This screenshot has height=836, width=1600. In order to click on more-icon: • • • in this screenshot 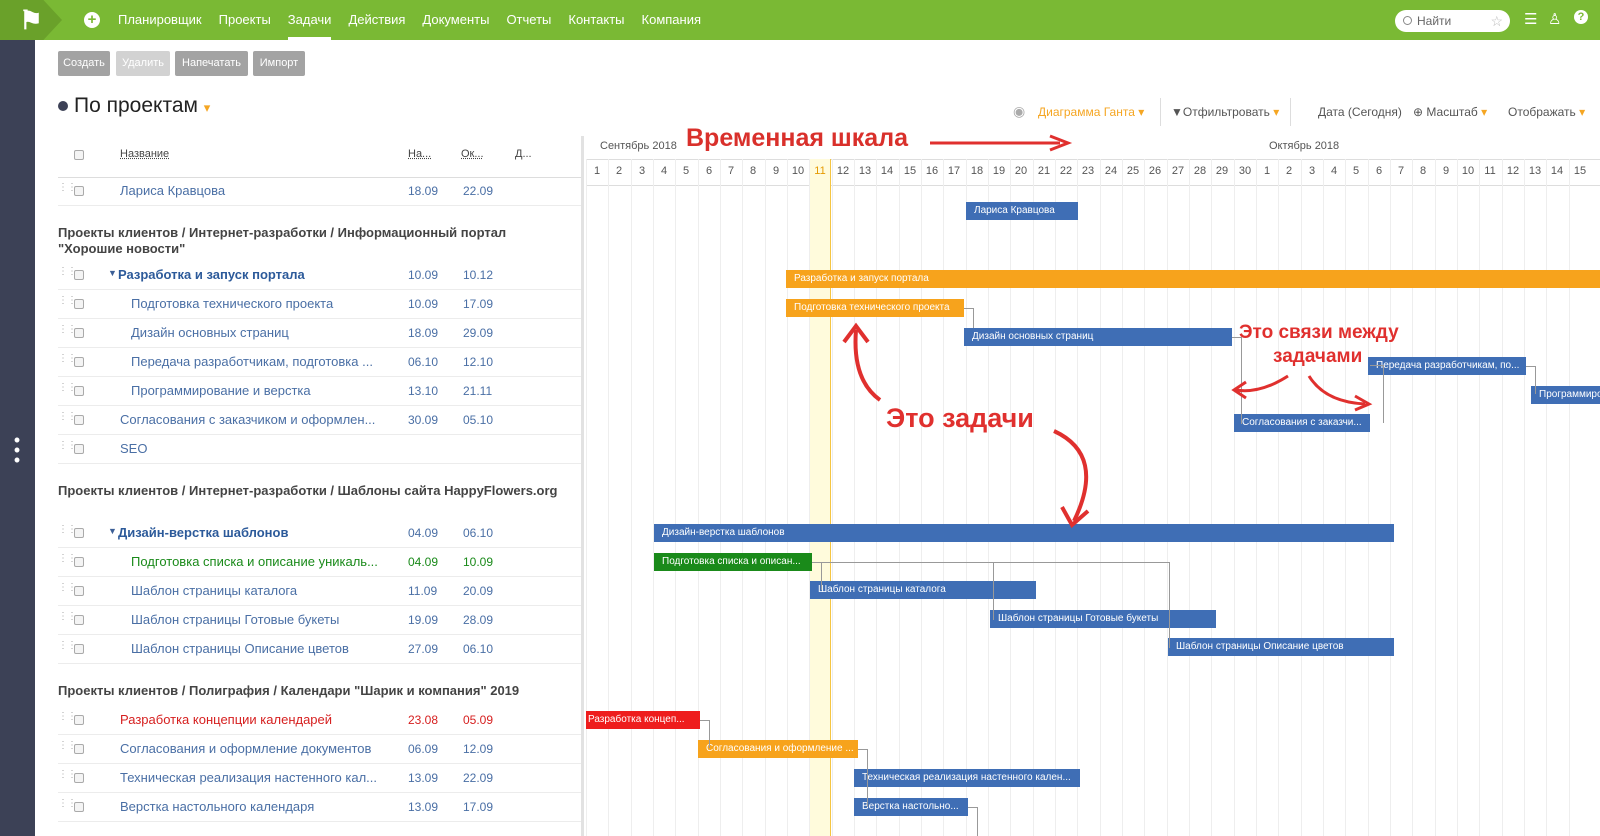, I will do `click(17, 450)`.